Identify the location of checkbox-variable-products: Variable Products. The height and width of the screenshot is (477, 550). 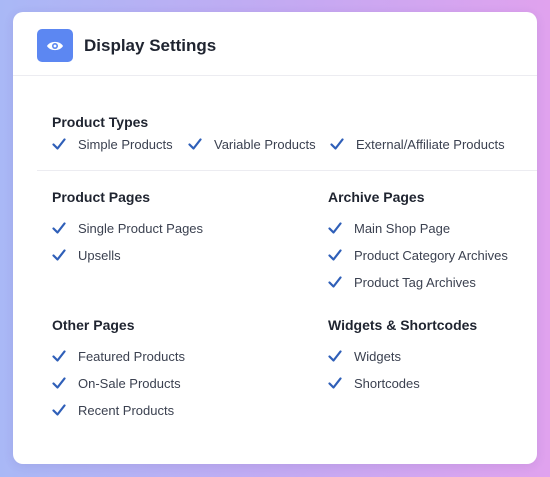
(252, 144).